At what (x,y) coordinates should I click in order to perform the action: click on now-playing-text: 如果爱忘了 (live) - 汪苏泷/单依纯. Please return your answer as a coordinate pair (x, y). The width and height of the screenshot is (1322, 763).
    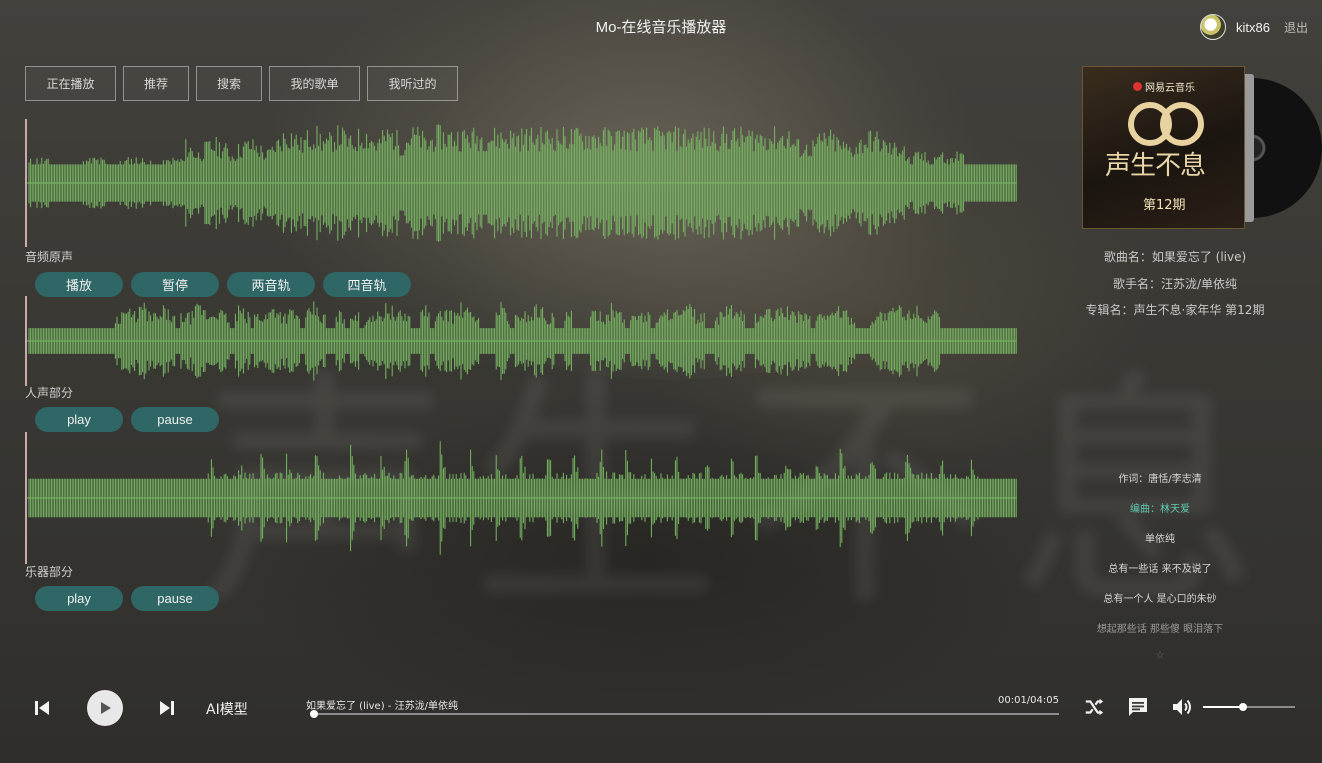
    Looking at the image, I should click on (382, 706).